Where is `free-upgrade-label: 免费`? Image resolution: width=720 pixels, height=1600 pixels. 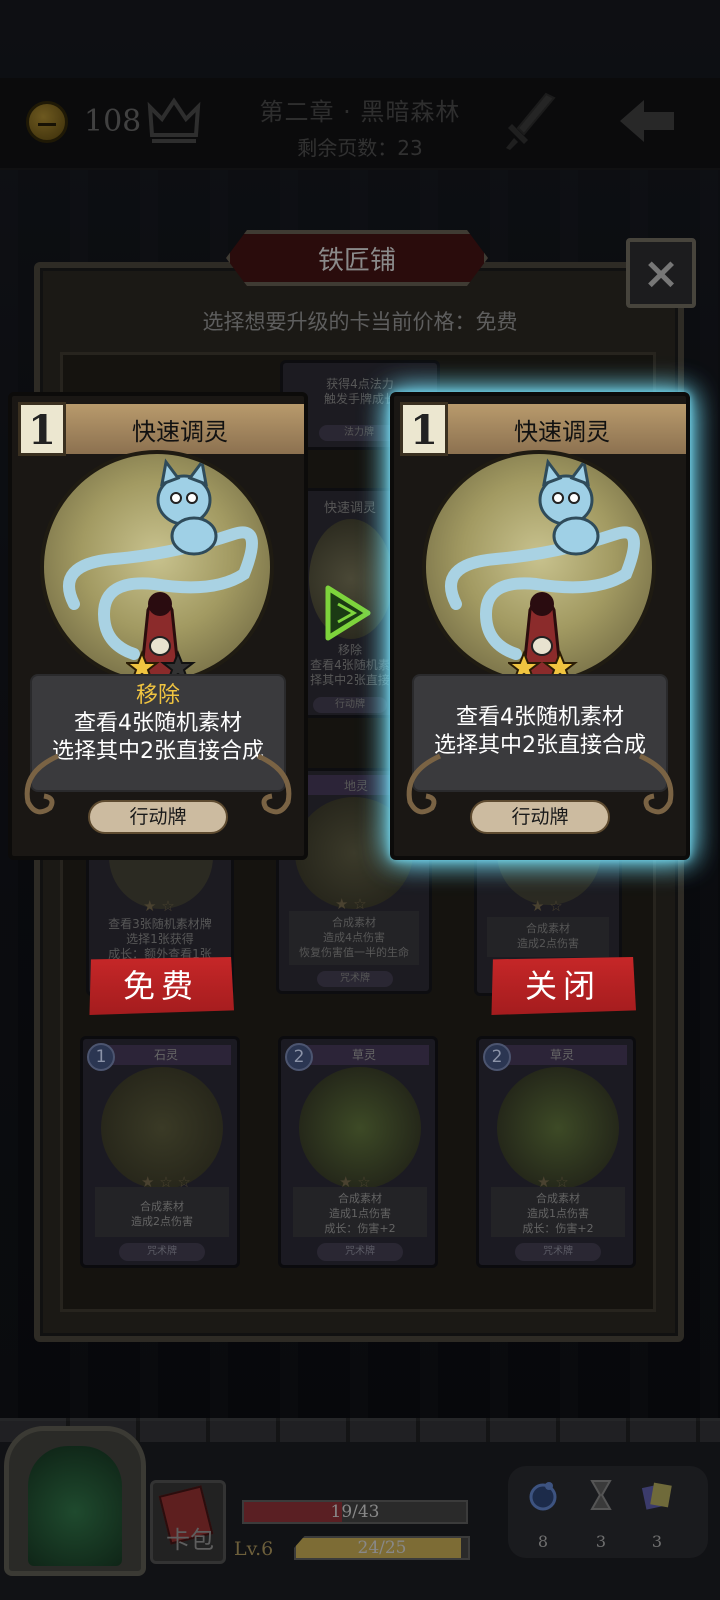
free-upgrade-label: 免费 is located at coordinates (160, 986).